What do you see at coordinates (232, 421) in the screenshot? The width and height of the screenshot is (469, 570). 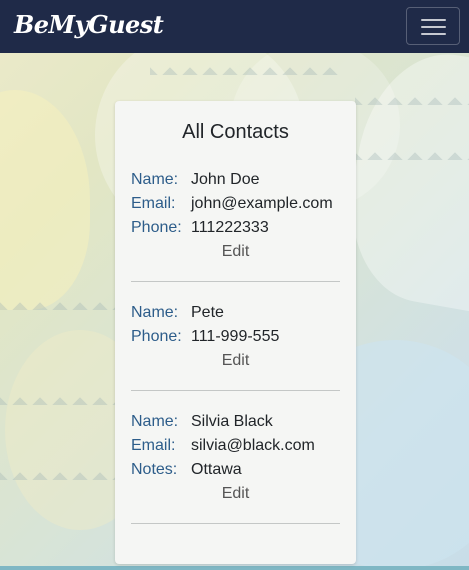 I see `field-value: Silvia Black` at bounding box center [232, 421].